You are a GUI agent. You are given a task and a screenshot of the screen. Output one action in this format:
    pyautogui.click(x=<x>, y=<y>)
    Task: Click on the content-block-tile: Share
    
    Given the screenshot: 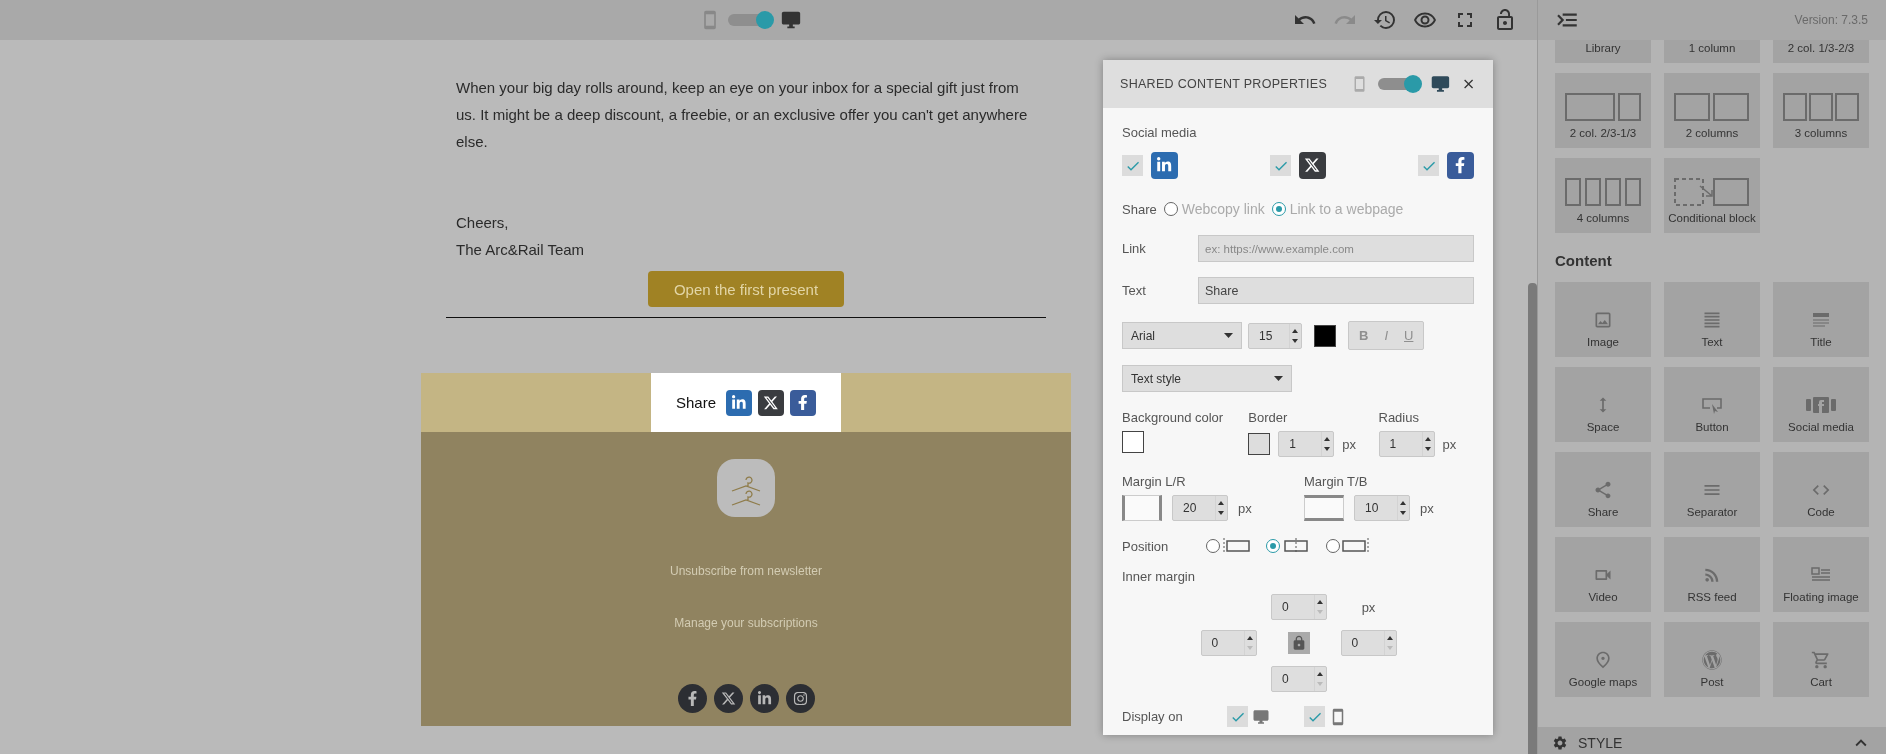 What is the action you would take?
    pyautogui.click(x=1603, y=489)
    